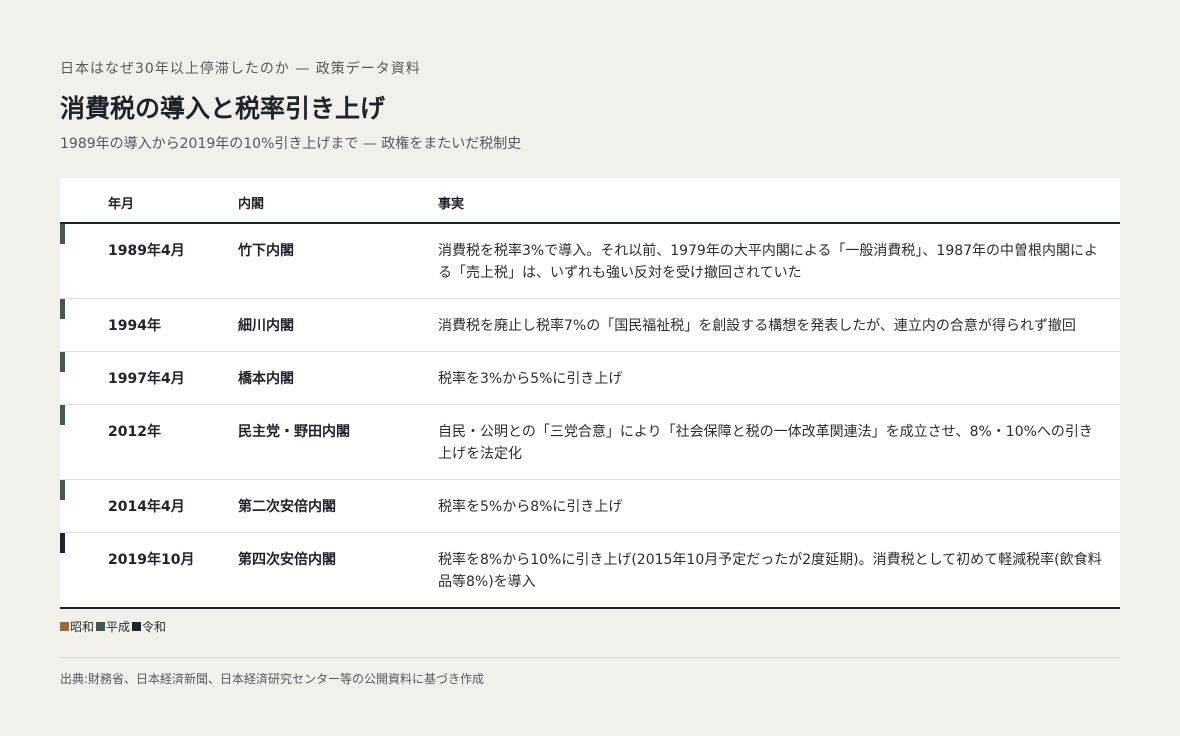  What do you see at coordinates (251, 204) in the screenshot?
I see `column-header-cabinet: 内閣` at bounding box center [251, 204].